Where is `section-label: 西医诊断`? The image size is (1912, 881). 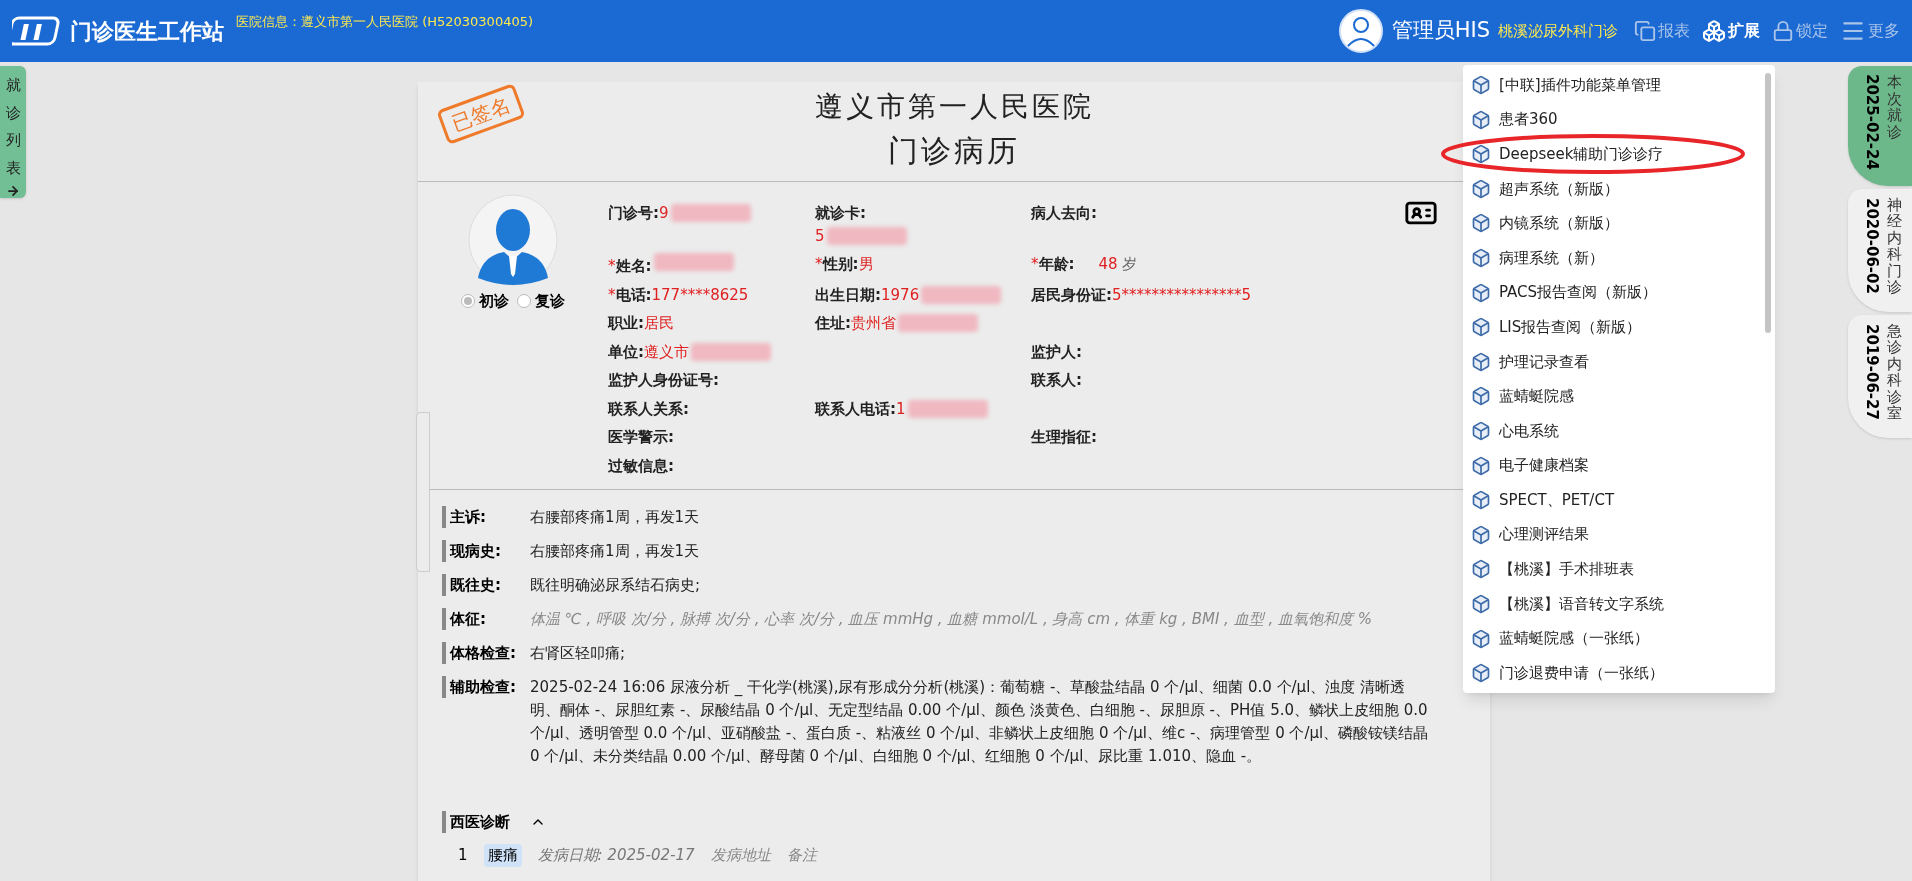
section-label: 西医诊断 is located at coordinates (476, 822).